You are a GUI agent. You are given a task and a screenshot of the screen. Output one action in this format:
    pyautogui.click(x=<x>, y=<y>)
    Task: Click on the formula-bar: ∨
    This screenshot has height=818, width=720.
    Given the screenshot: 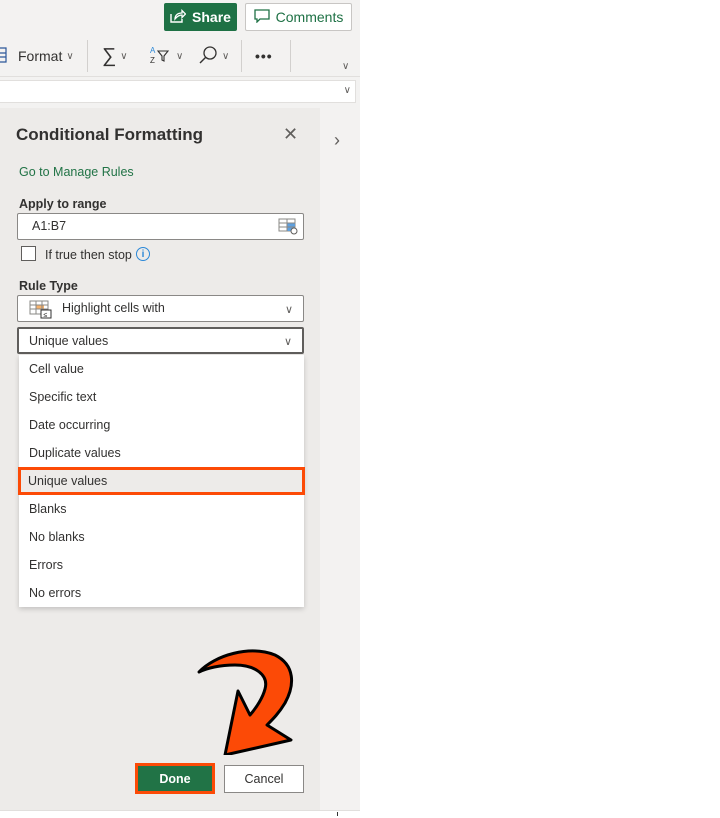 What is the action you would take?
    pyautogui.click(x=178, y=91)
    